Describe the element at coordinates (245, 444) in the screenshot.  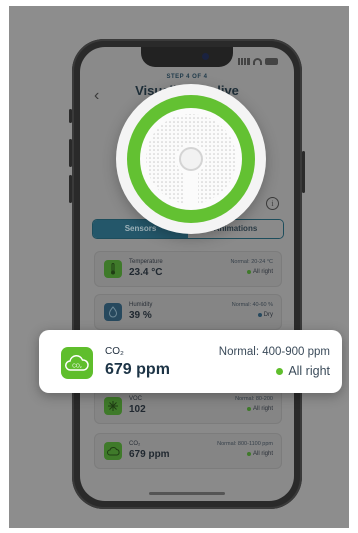
I see `sensor-normal-range: Normal: 800-1100 ppm` at that location.